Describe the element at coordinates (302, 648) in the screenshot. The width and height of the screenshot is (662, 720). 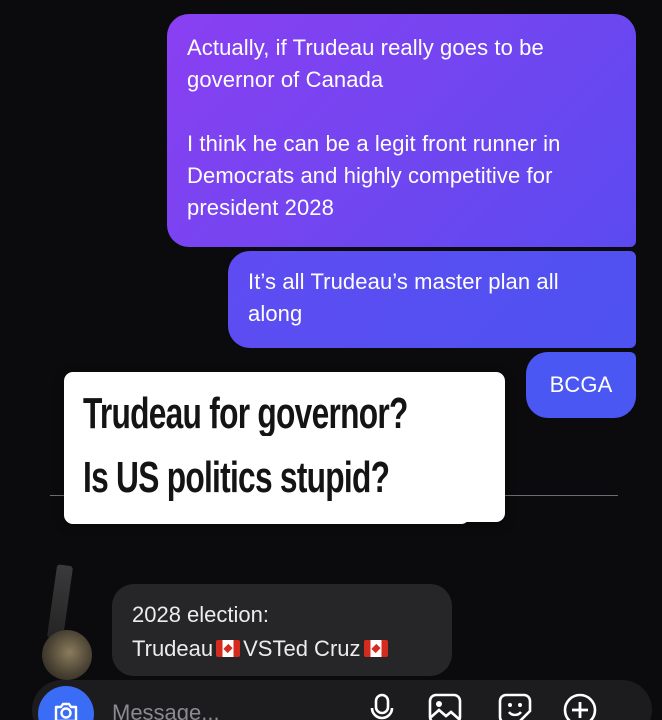
I see `versus-text: VSTed Cruz` at that location.